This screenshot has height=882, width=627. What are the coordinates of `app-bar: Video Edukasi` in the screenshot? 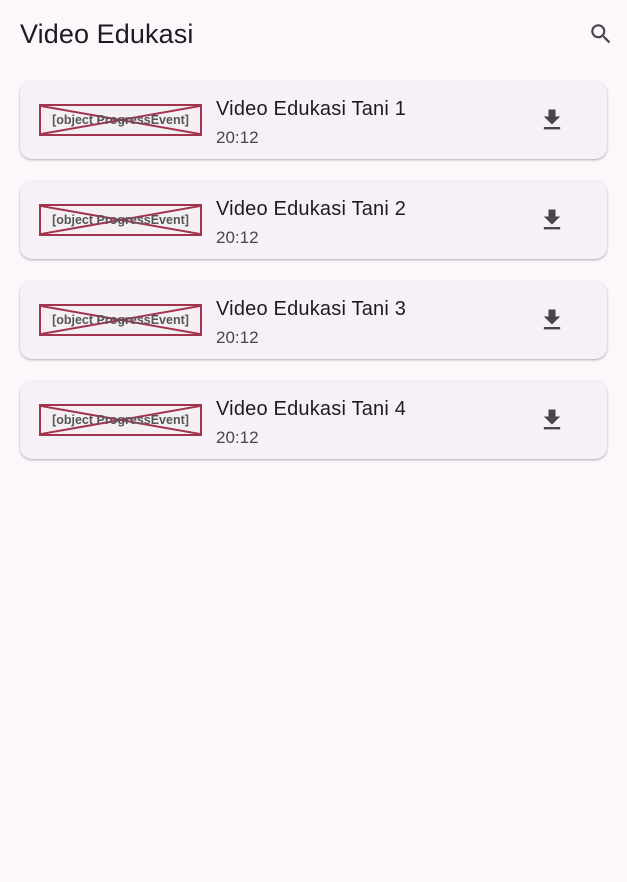 It's located at (313, 35).